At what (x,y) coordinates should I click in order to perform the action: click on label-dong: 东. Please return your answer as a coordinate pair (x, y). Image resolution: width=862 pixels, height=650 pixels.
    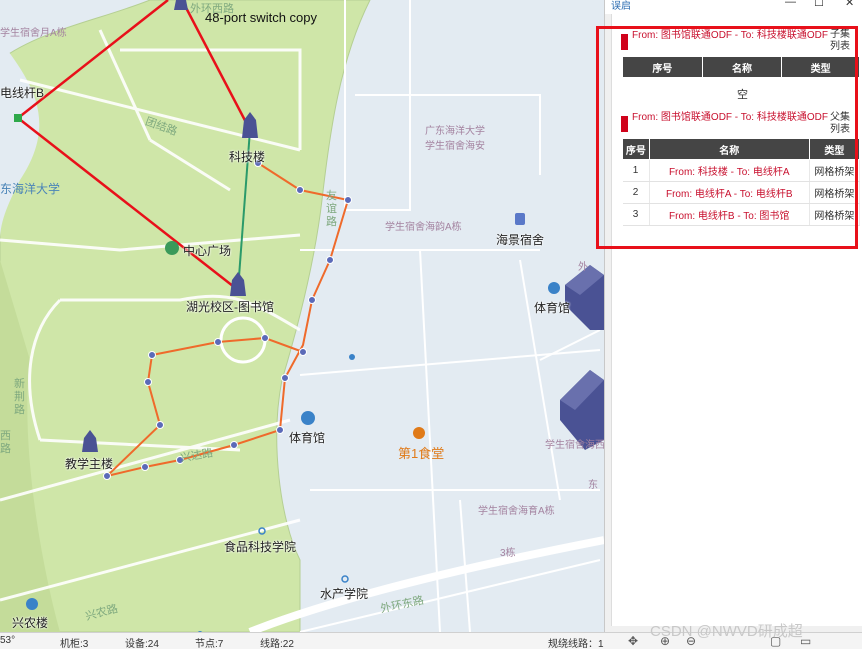
    Looking at the image, I should click on (593, 485).